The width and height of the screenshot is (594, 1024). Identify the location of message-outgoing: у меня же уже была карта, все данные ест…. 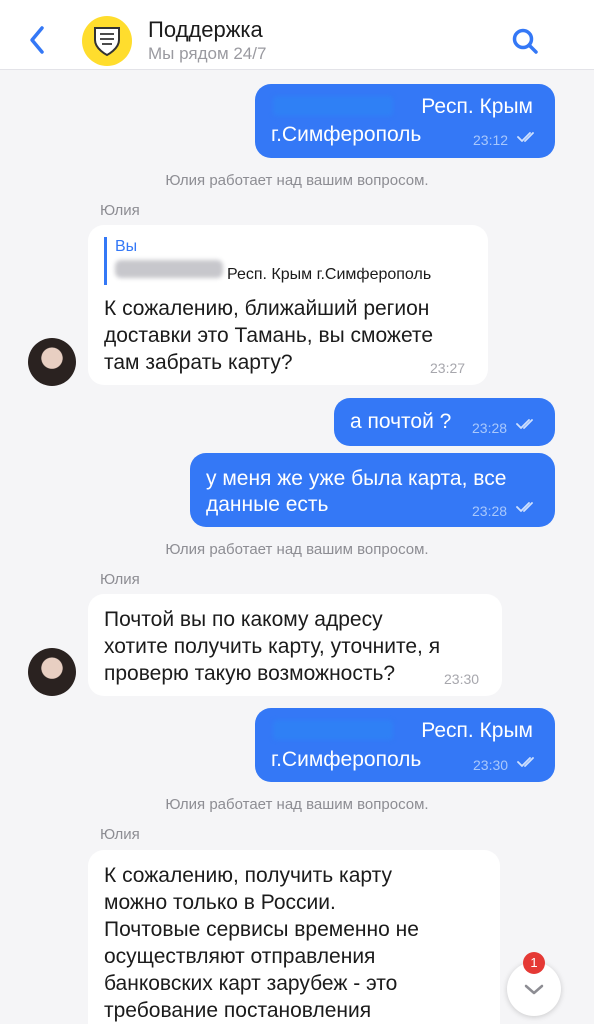
(372, 490).